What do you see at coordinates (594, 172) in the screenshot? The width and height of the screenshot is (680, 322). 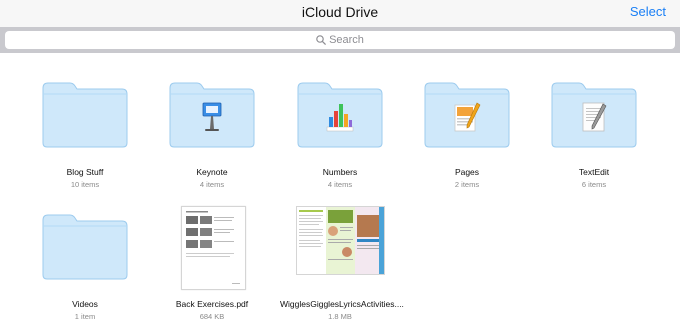 I see `item-name: TextEdit` at bounding box center [594, 172].